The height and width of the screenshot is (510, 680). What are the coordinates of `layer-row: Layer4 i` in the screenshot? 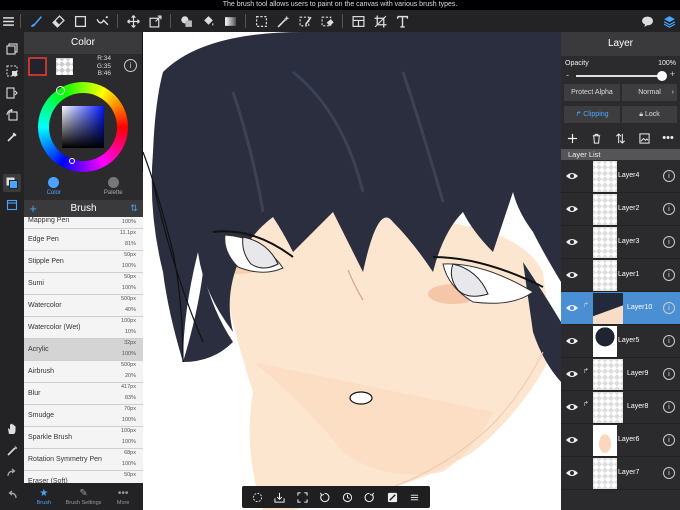 It's located at (620, 176).